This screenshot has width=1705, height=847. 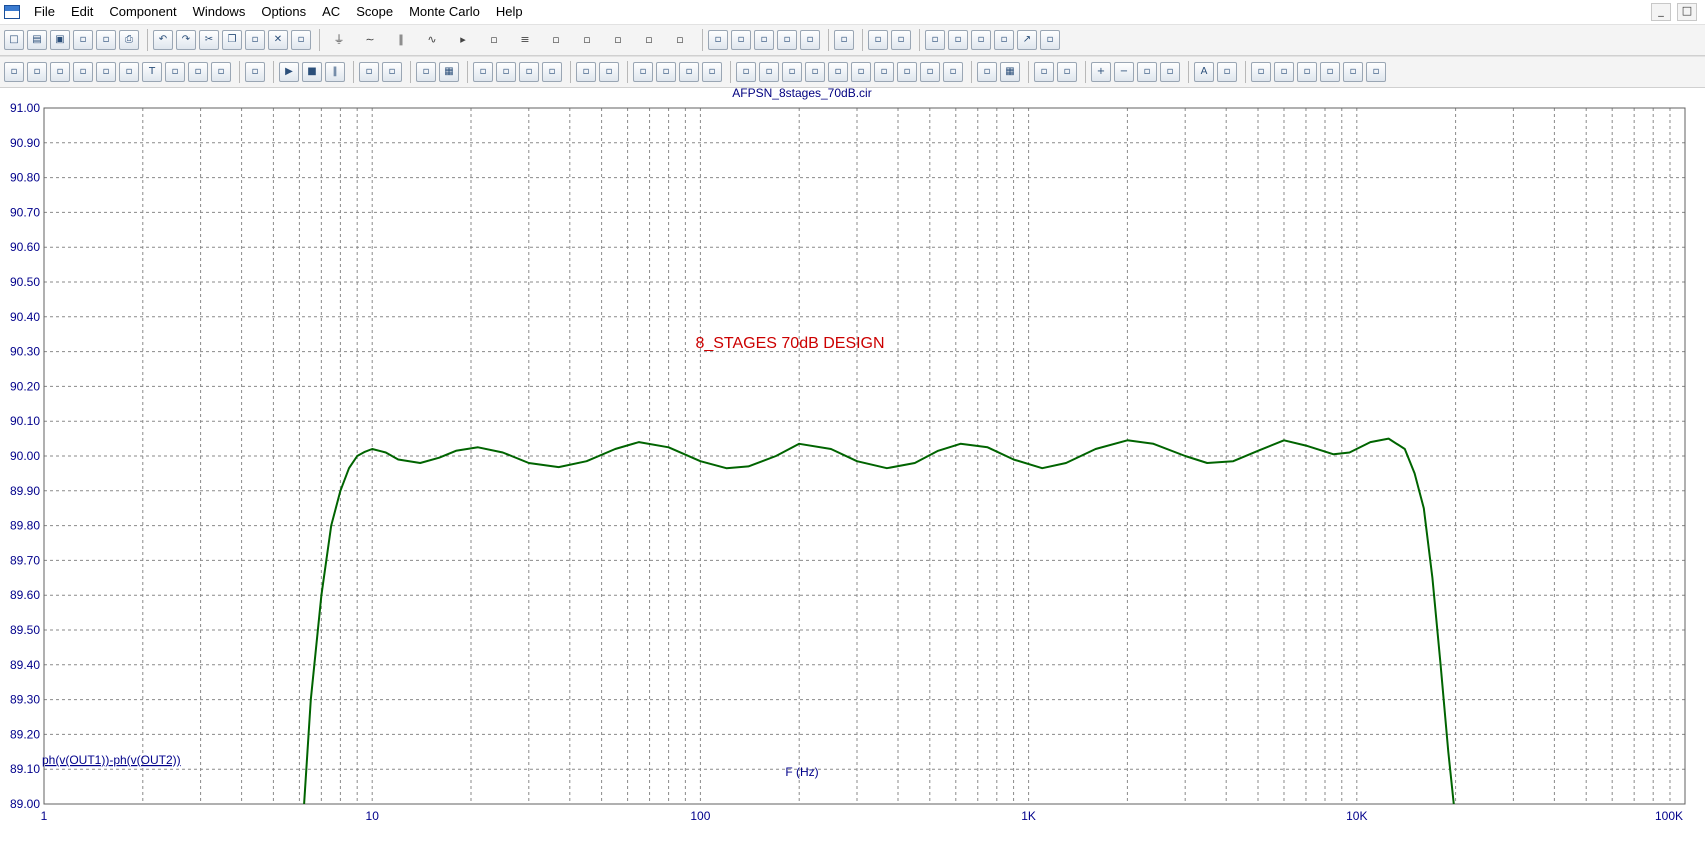 I want to click on menu-help: Help, so click(x=509, y=12).